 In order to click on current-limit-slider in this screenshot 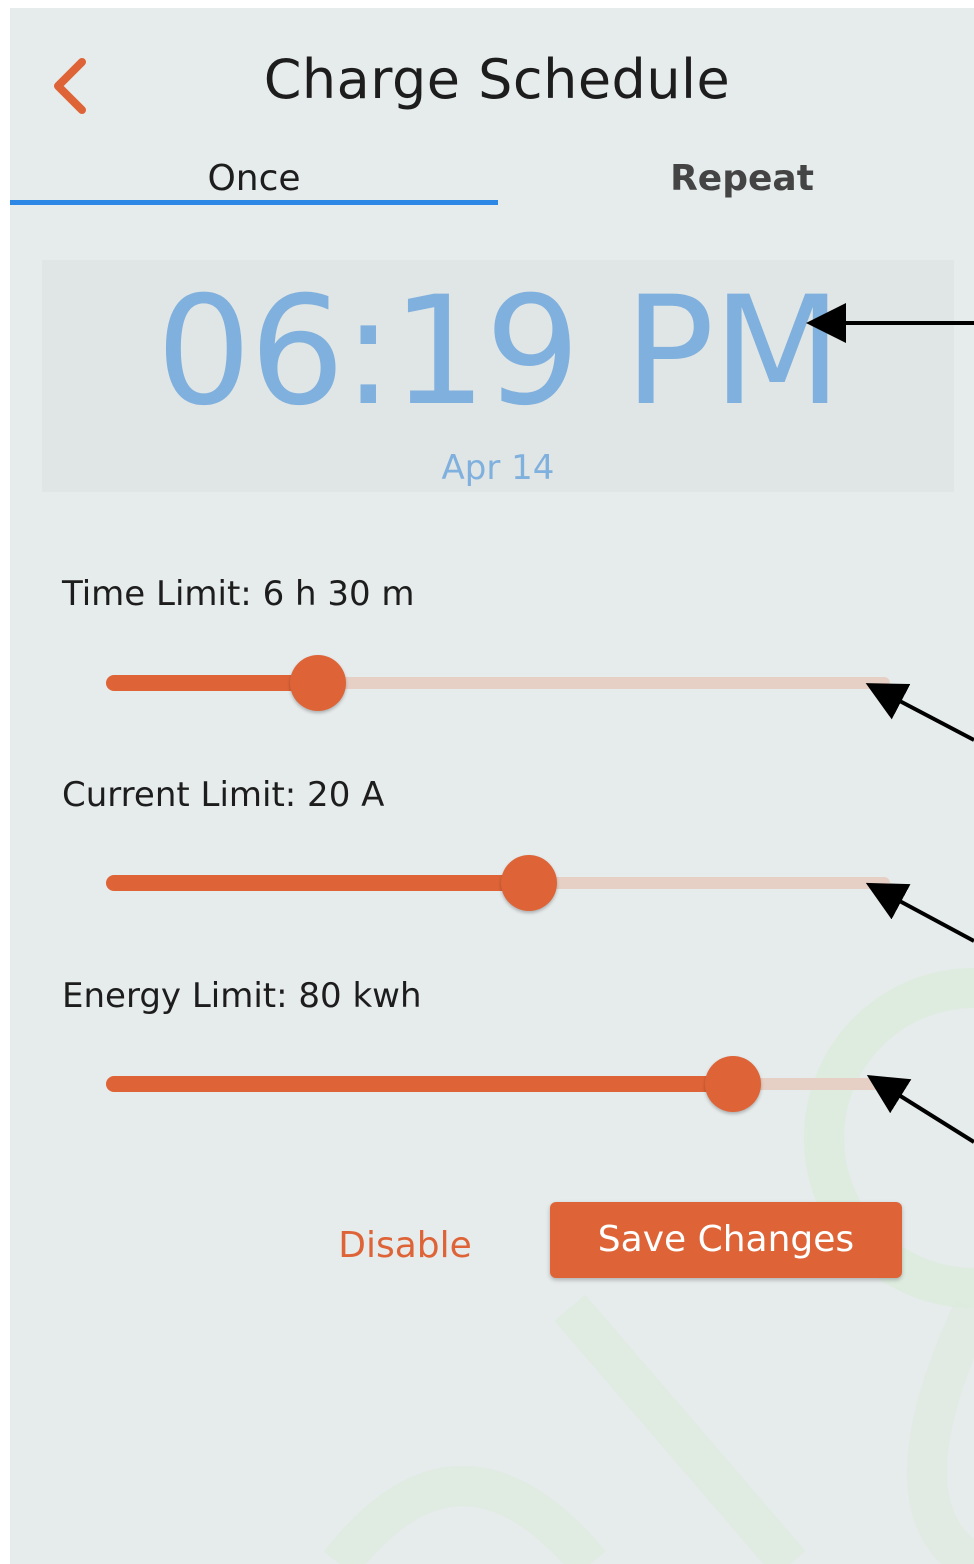, I will do `click(498, 883)`.